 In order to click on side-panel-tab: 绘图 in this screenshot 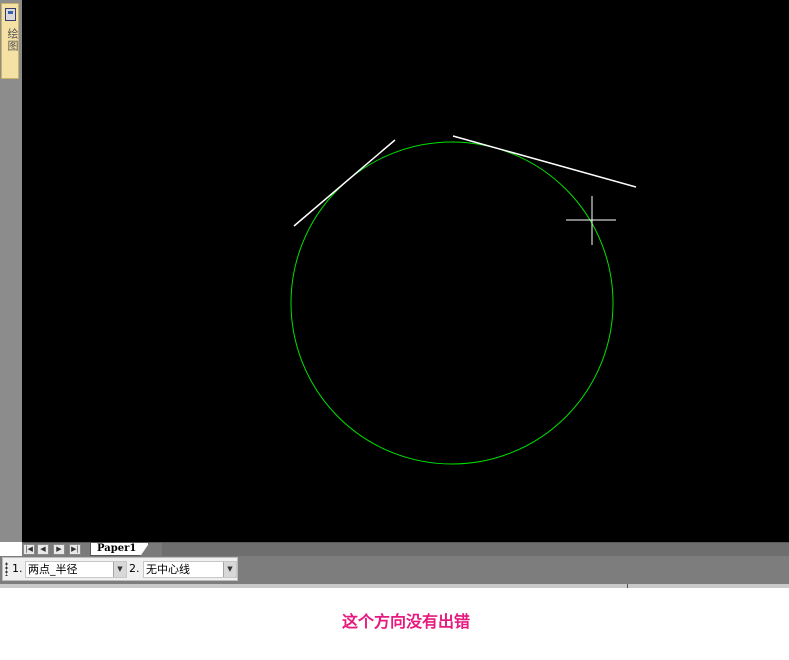, I will do `click(10, 41)`.